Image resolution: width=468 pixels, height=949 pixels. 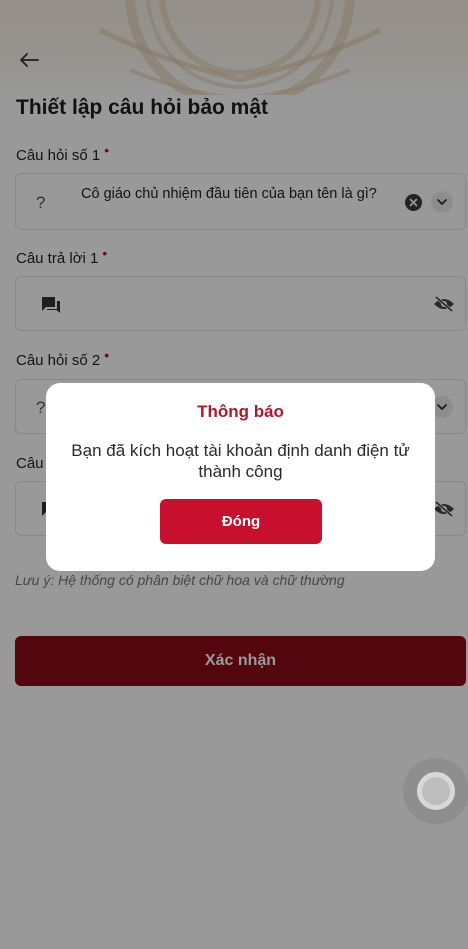 I want to click on assistive-touch-button, so click(x=435, y=791).